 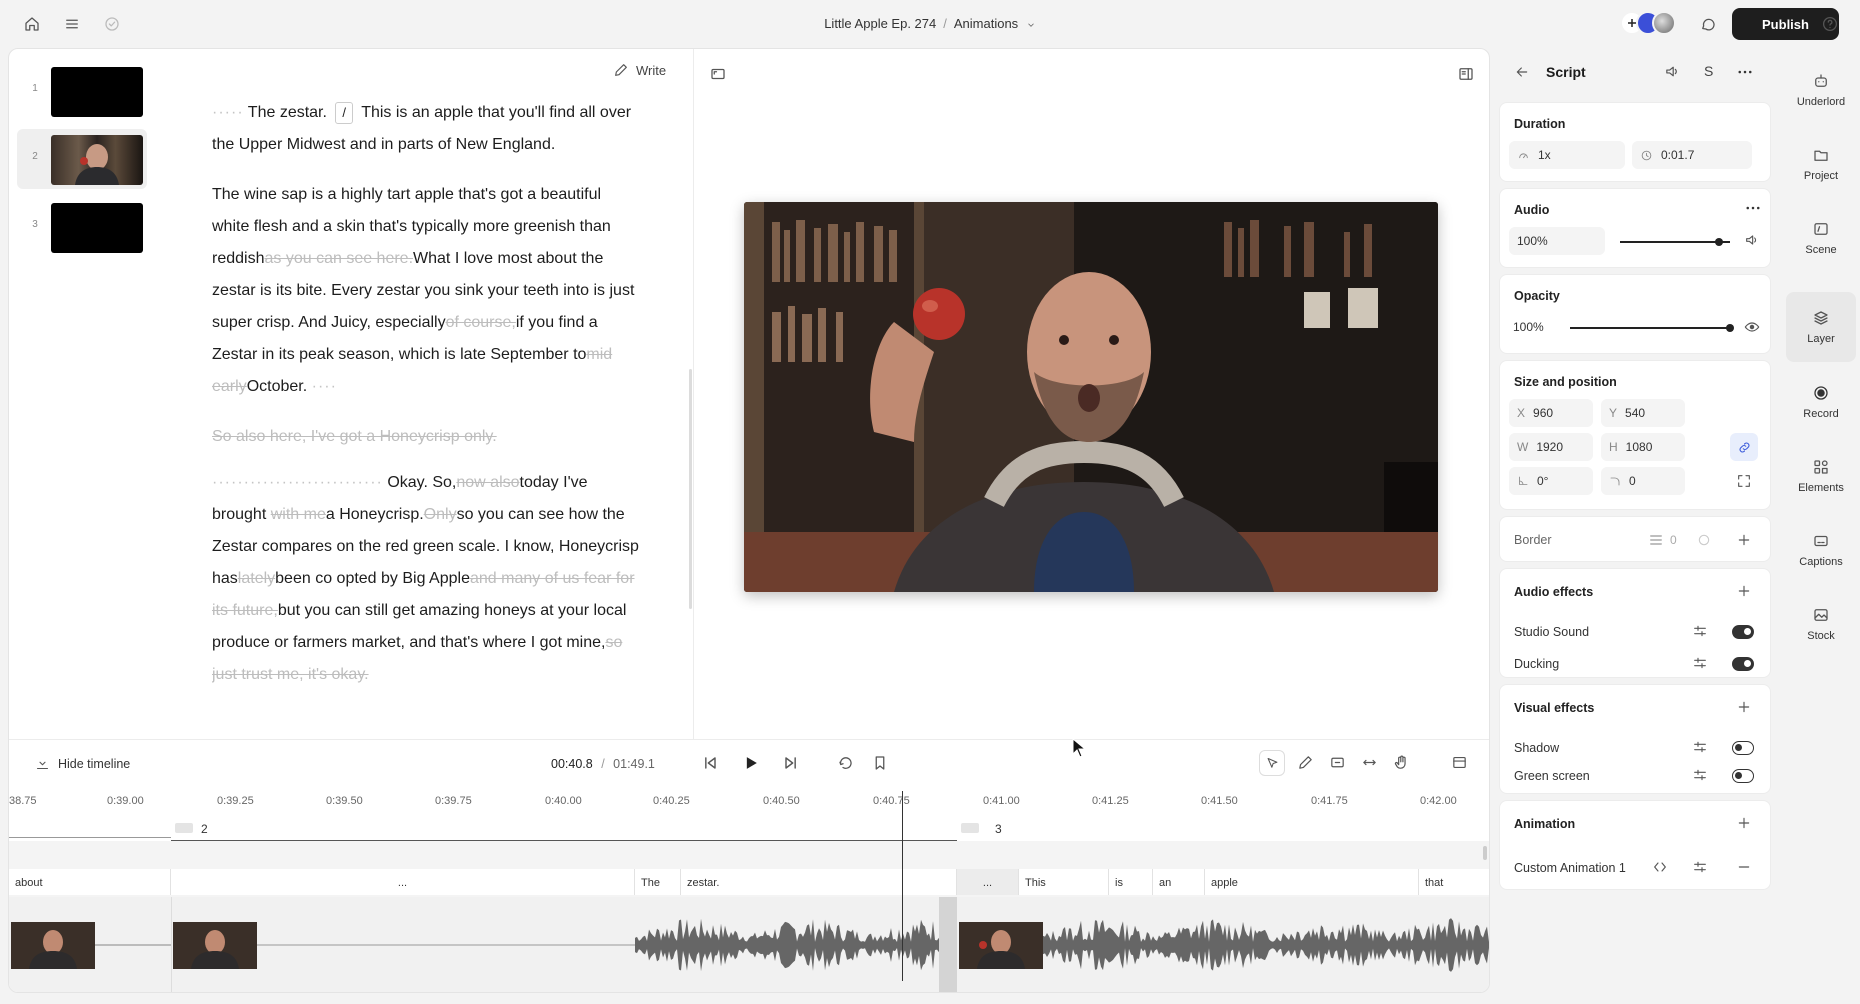 I want to click on scene-break-marker: /, so click(x=344, y=113).